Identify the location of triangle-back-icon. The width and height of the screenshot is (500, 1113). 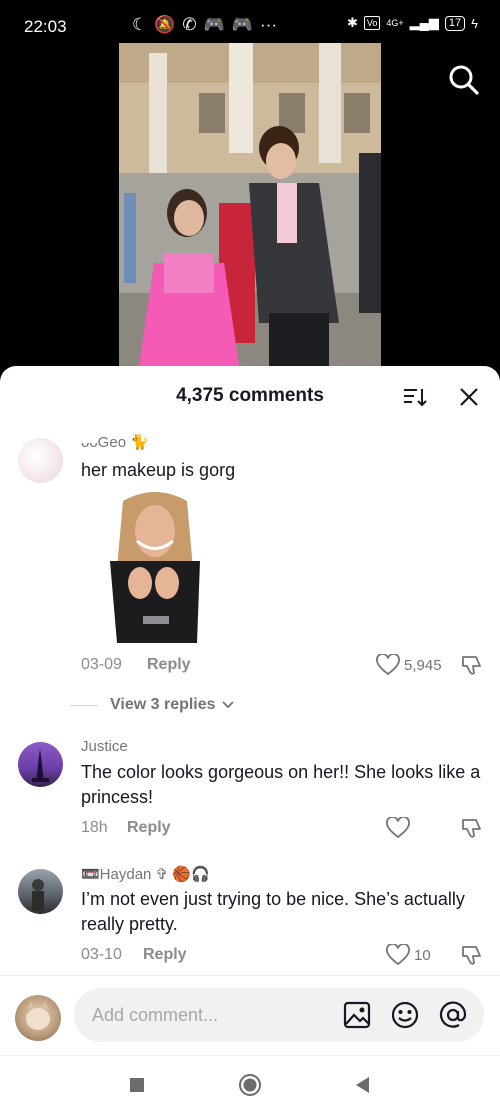
(362, 1085).